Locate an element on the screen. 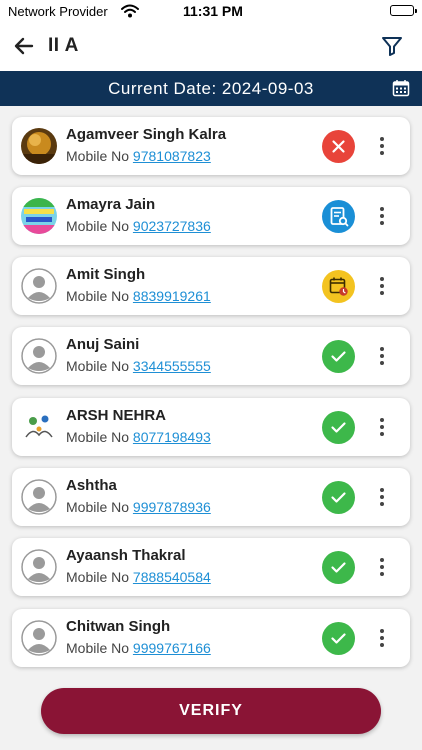  student-card: Anuj Saini Mobile No 3344555555 is located at coordinates (211, 356).